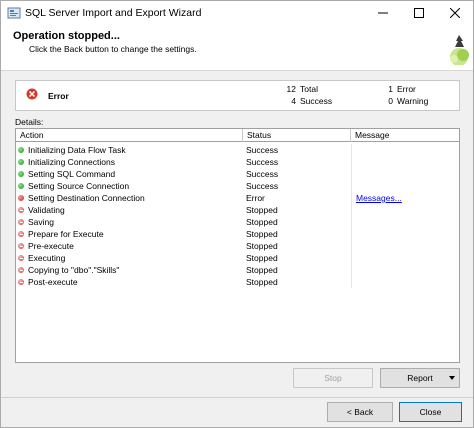 This screenshot has width=474, height=428. Describe the element at coordinates (74, 270) in the screenshot. I see `action-cell: Copying to "dbo"."Skills"` at that location.